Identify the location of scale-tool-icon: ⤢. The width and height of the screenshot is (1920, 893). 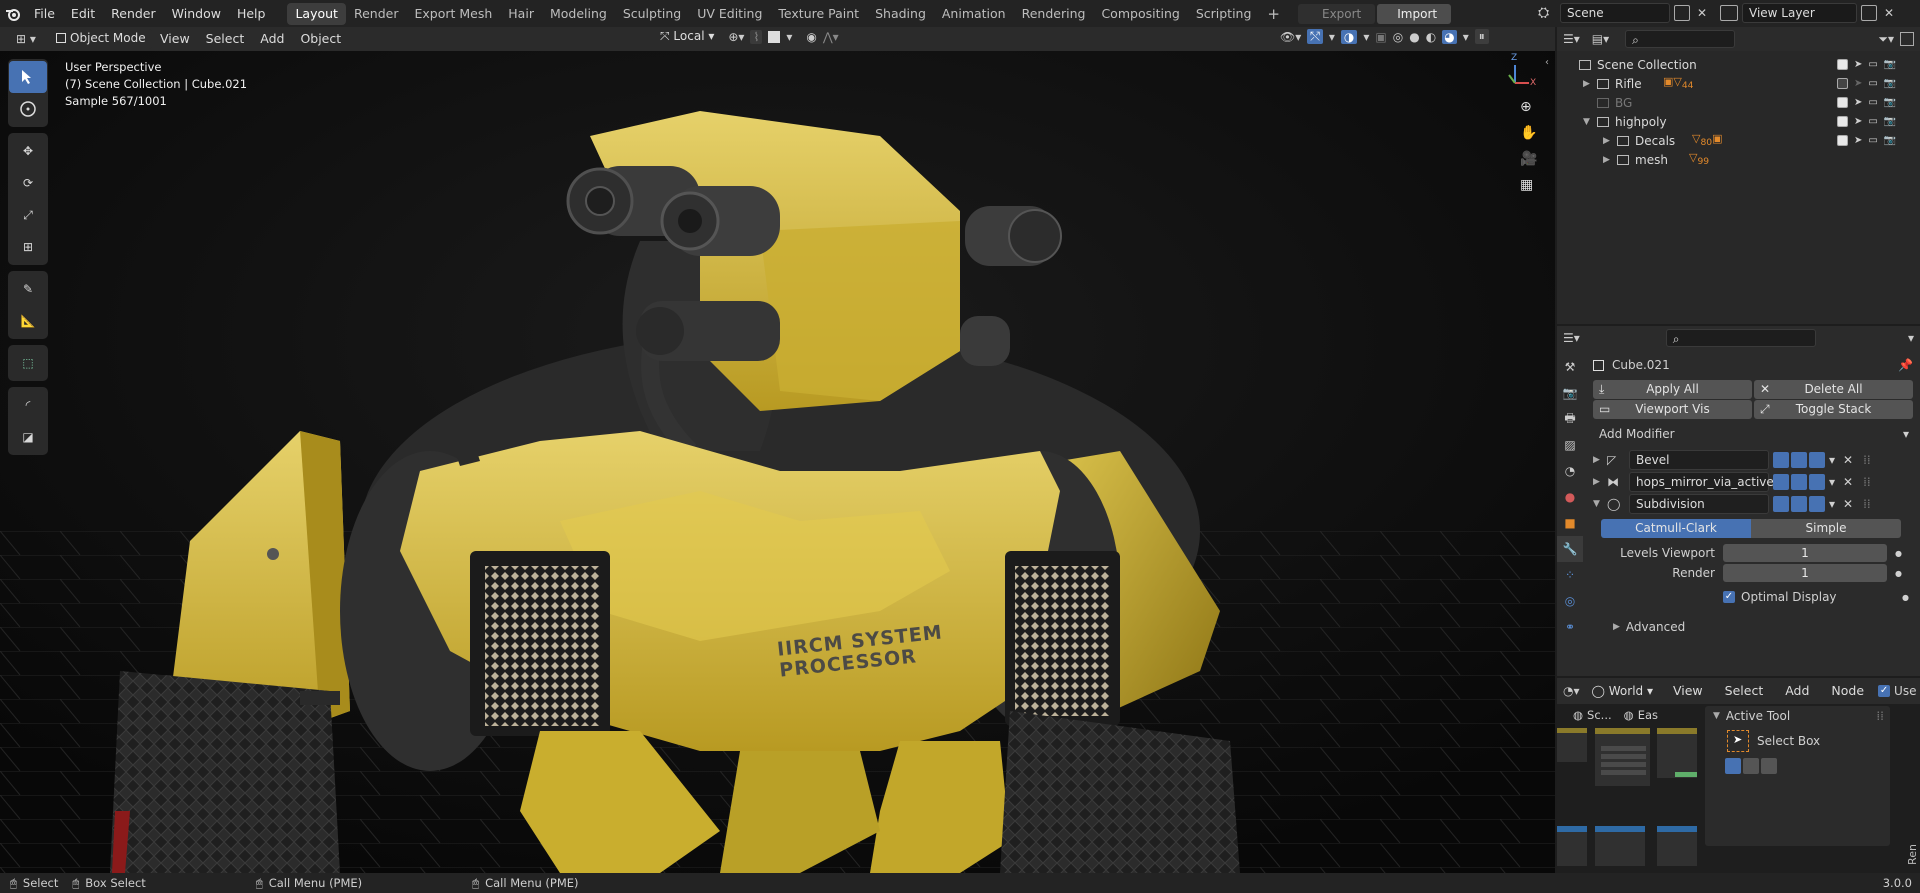
(28, 215).